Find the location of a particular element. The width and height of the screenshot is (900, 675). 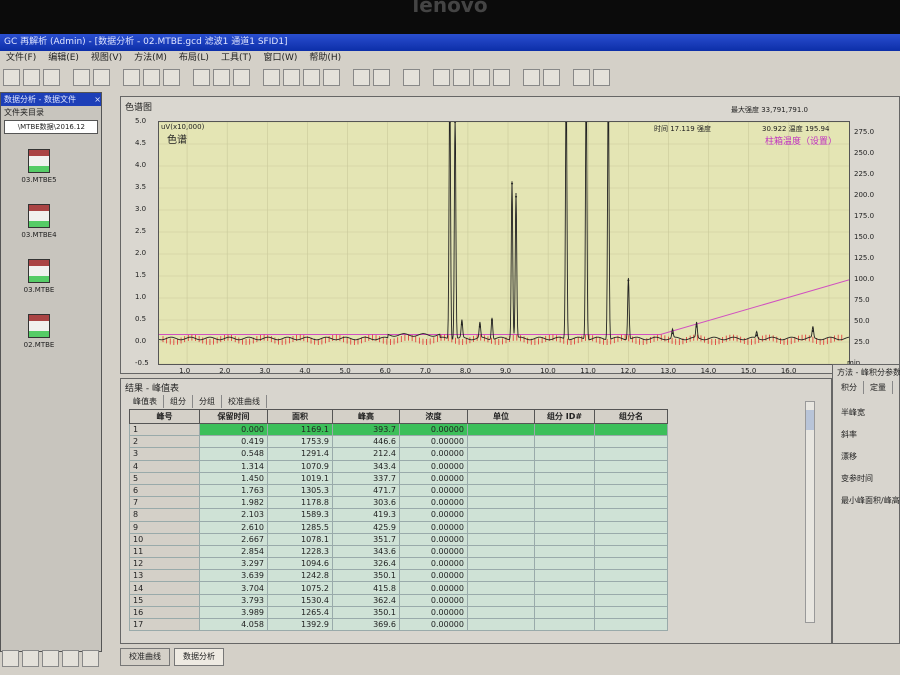

column-header: 峰号 is located at coordinates (164, 416).